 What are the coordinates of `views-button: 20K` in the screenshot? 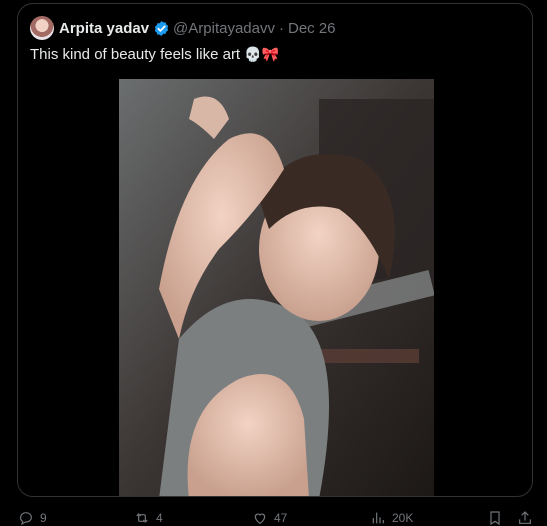 It's located at (391, 518).